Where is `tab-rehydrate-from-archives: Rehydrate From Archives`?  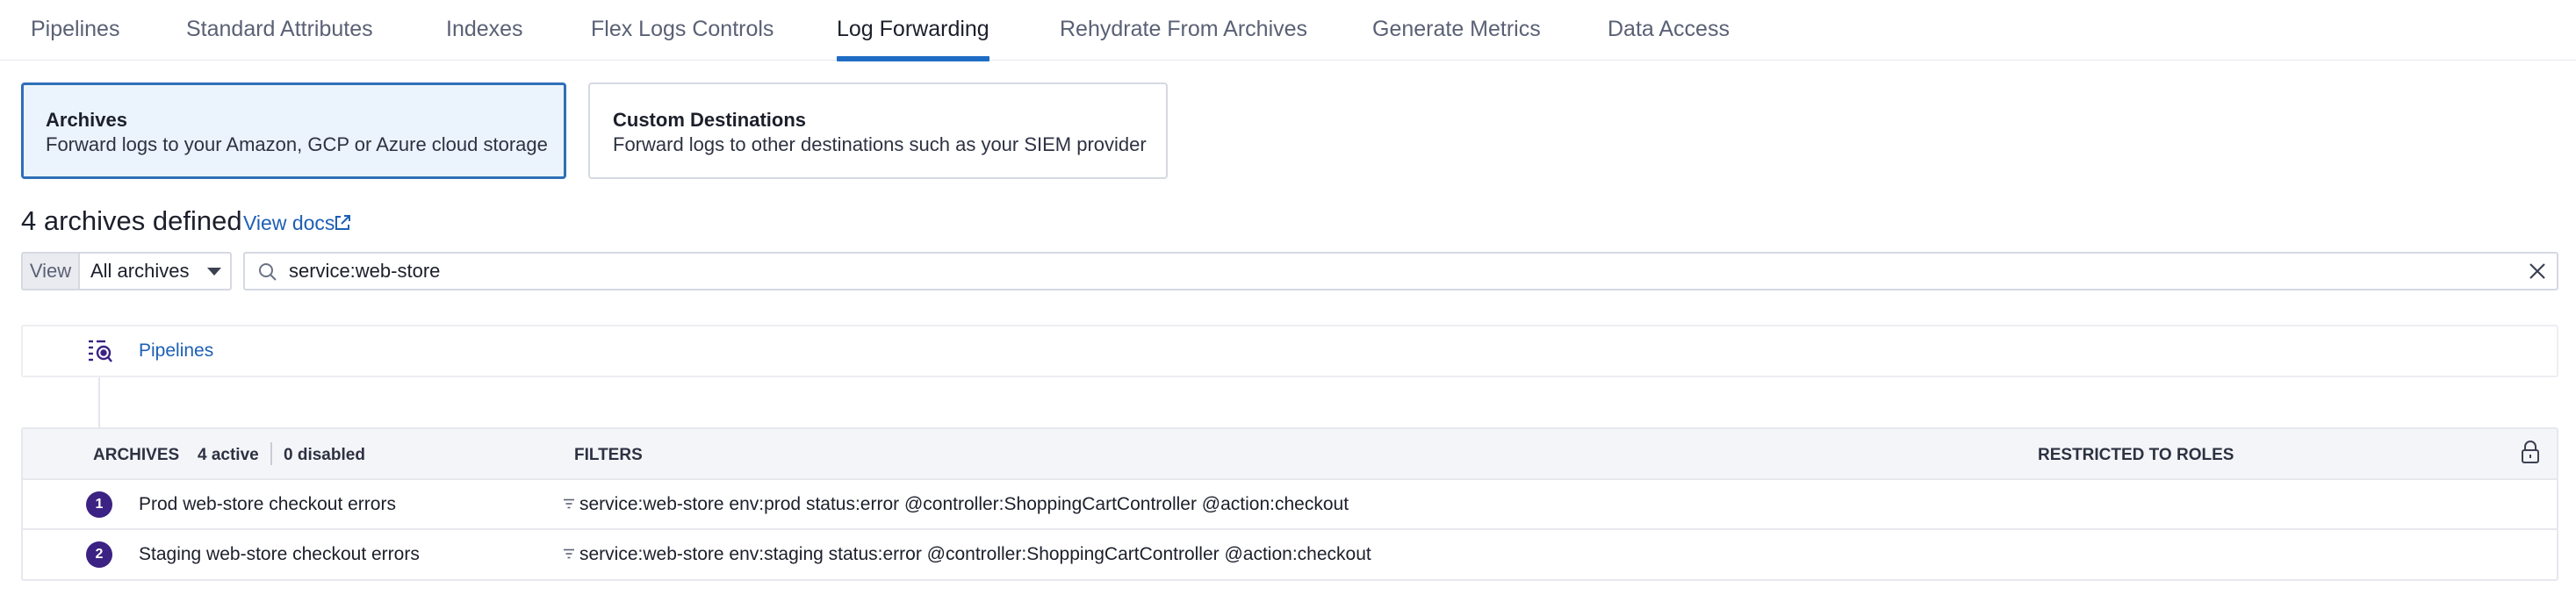 tab-rehydrate-from-archives: Rehydrate From Archives is located at coordinates (1183, 30).